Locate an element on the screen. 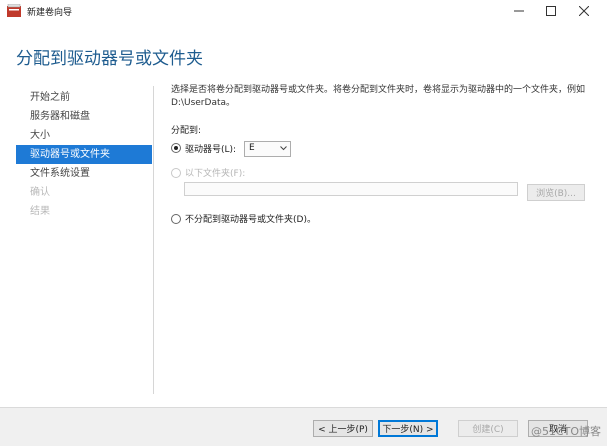 The width and height of the screenshot is (607, 446). no-assignment-label: 不分配到驱动器号或文件夹(D)。 is located at coordinates (250, 218).